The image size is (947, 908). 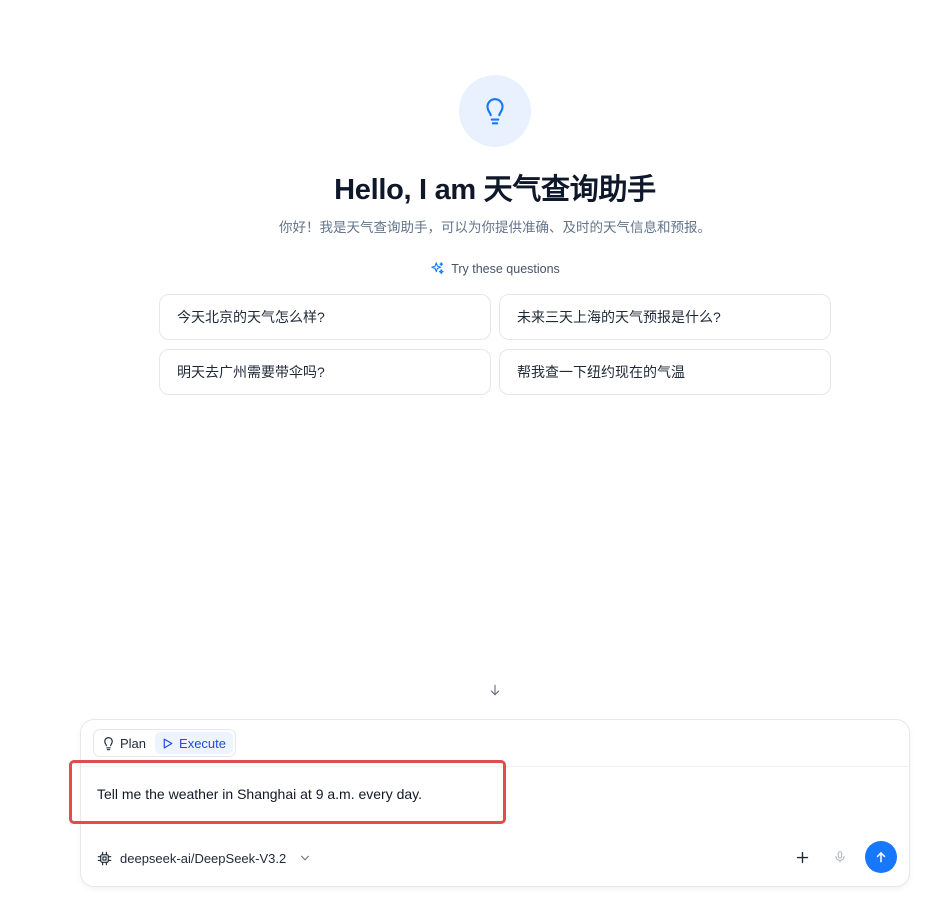 What do you see at coordinates (104, 858) in the screenshot?
I see `cpu-chip-icon` at bounding box center [104, 858].